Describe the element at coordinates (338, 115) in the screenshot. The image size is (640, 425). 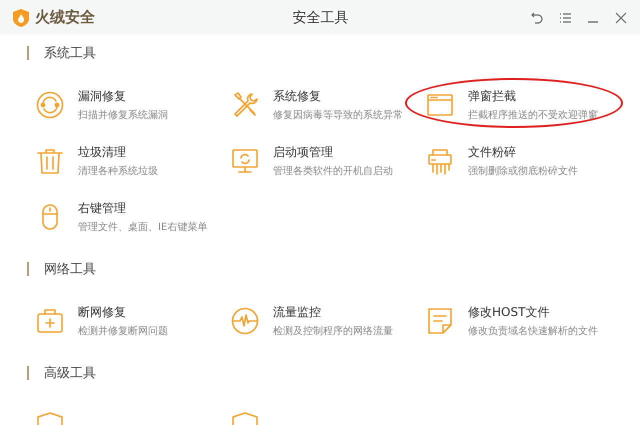
I see `tool-description: 修复因病毒等导致的系统异常` at that location.